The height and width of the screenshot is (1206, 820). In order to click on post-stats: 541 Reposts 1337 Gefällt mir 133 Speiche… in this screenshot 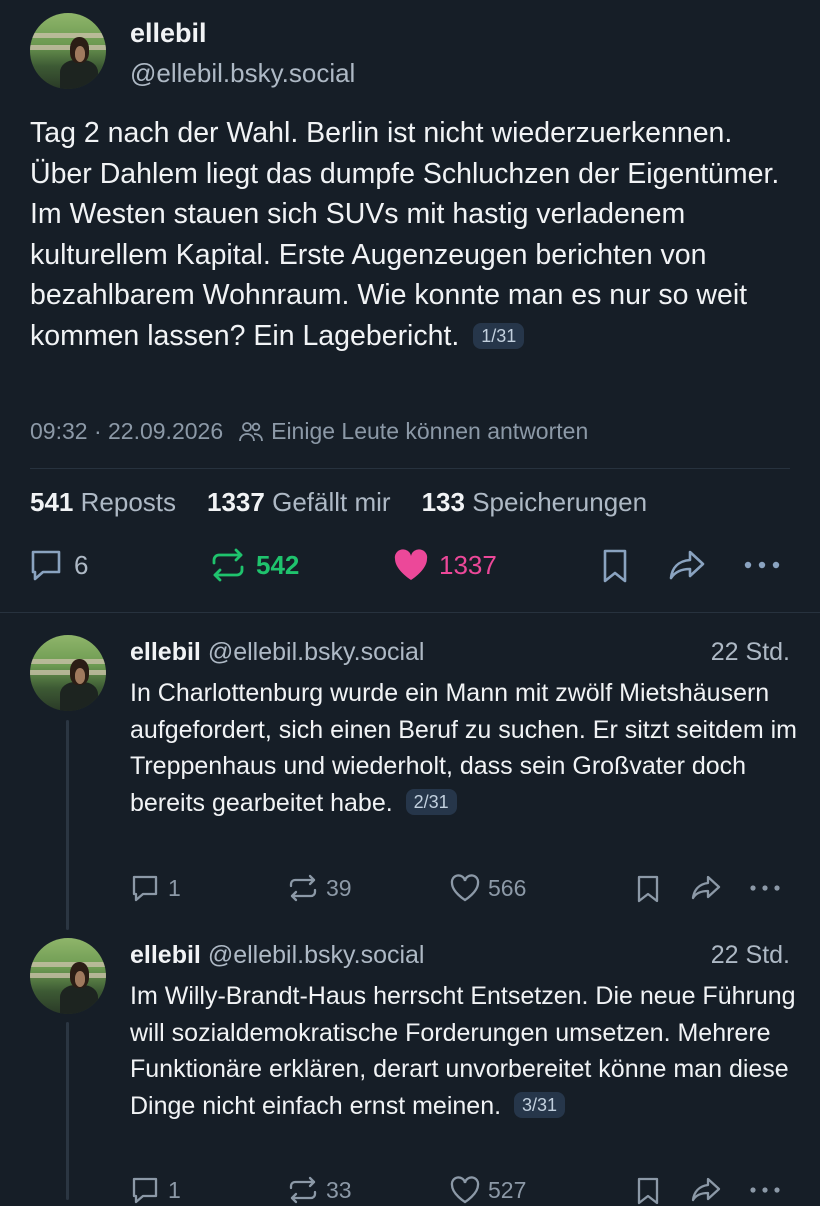, I will do `click(354, 502)`.